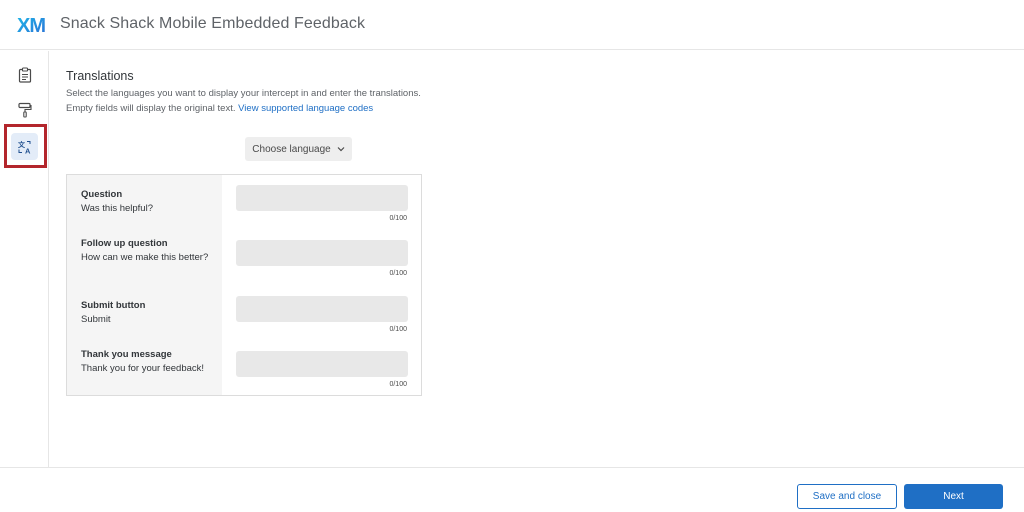 This screenshot has width=1024, height=512. What do you see at coordinates (953, 496) in the screenshot?
I see `next-button: Next` at bounding box center [953, 496].